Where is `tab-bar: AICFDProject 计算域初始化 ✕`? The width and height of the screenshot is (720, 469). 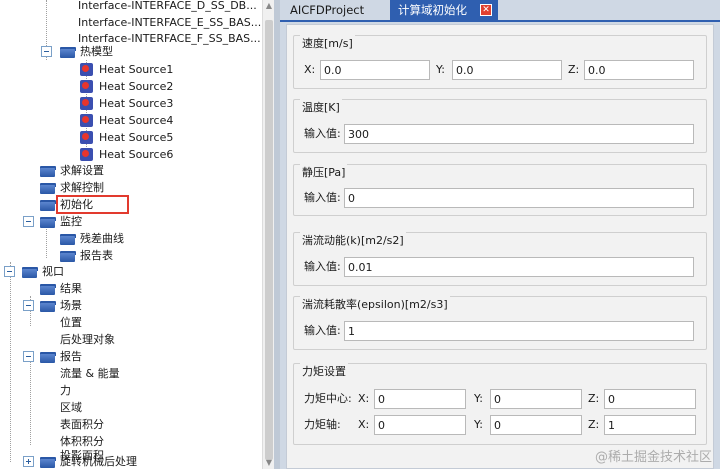 tab-bar: AICFDProject 计算域初始化 ✕ is located at coordinates (500, 10).